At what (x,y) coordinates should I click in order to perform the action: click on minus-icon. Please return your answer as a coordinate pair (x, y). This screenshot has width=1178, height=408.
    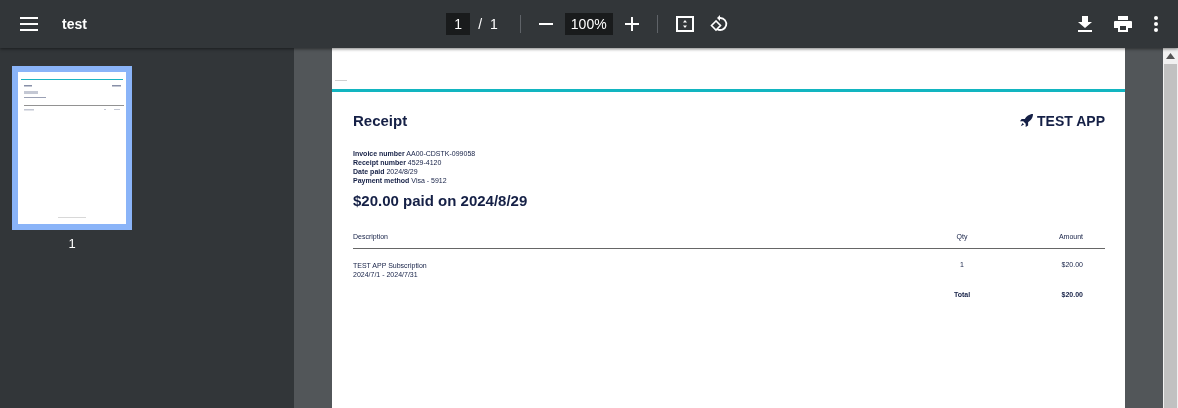
    Looking at the image, I should click on (545, 24).